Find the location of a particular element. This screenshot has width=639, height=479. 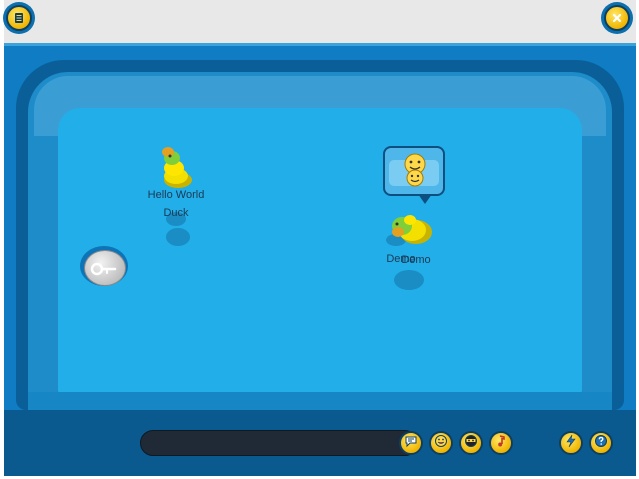

close-icon is located at coordinates (617, 18).